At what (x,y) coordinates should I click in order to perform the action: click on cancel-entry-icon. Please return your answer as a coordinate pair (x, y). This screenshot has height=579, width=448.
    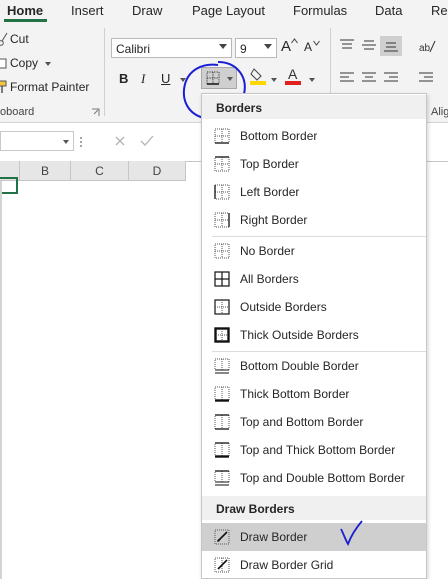
    Looking at the image, I should click on (120, 141).